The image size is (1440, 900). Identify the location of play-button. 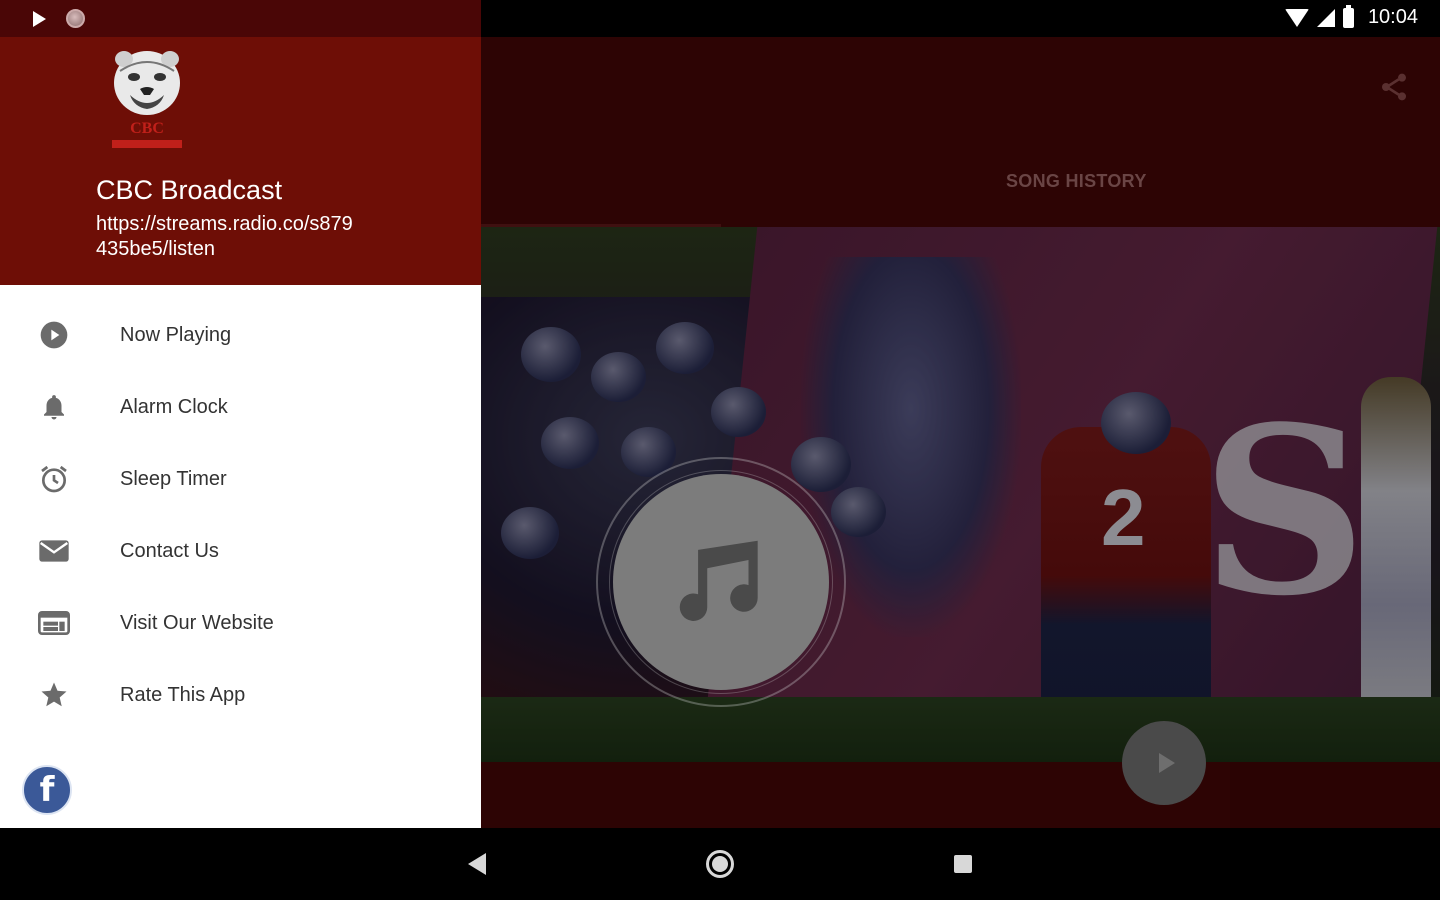
(1164, 763).